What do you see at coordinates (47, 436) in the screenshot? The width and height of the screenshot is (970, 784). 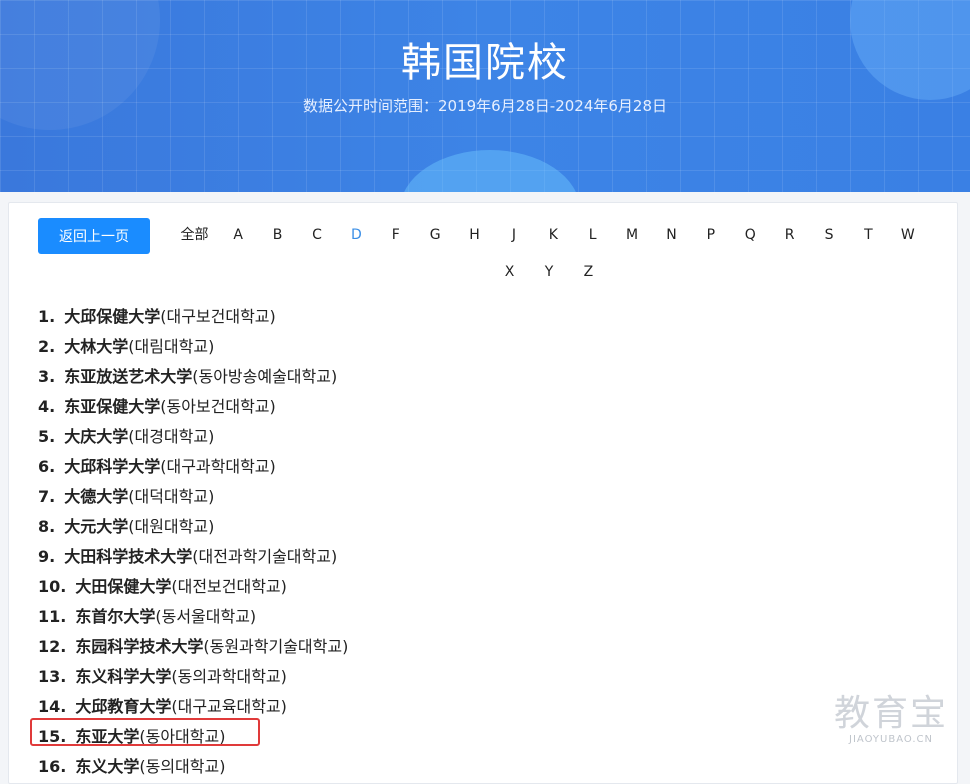 I see `school-number: 5.` at bounding box center [47, 436].